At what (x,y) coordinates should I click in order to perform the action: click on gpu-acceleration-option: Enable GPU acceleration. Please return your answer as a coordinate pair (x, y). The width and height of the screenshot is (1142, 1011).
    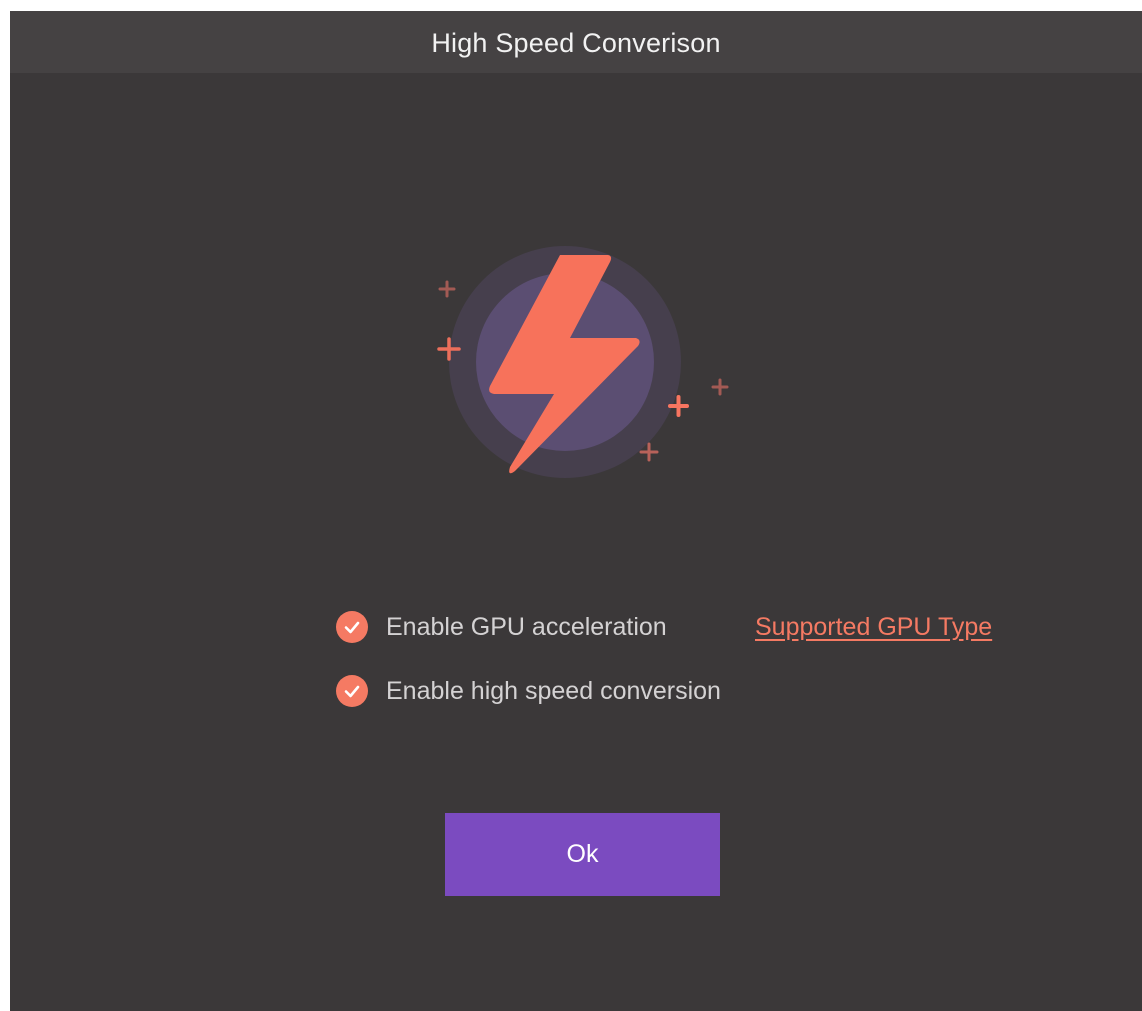
    Looking at the image, I should click on (501, 627).